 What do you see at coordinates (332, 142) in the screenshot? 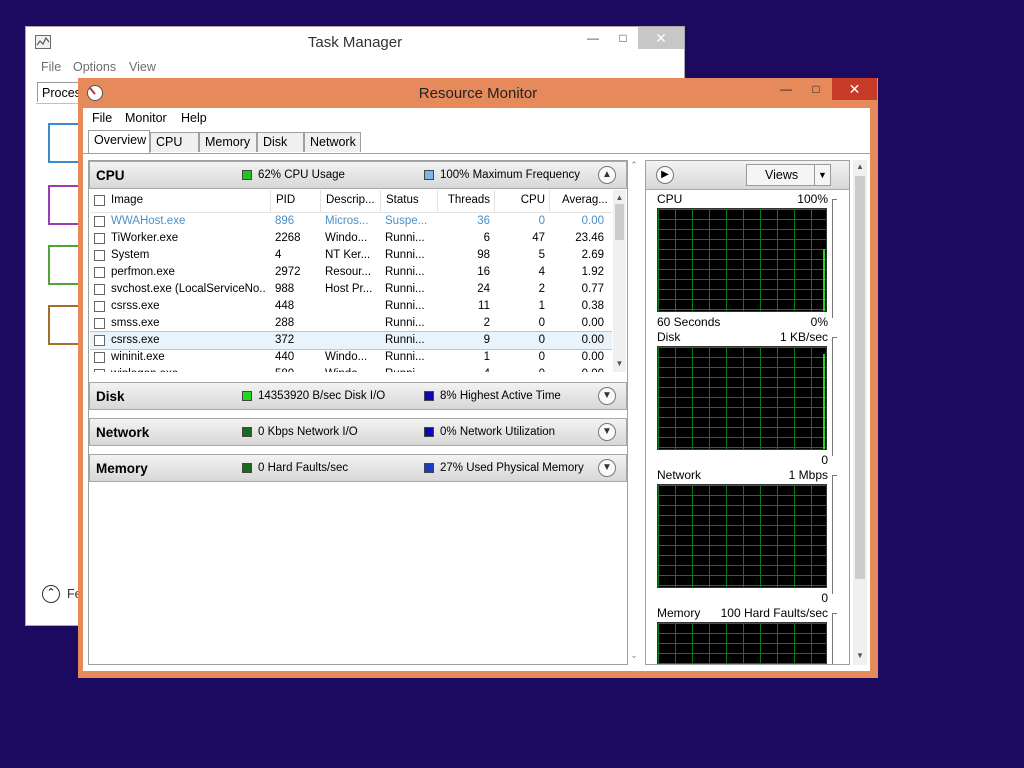
I see `tab-network: Network` at bounding box center [332, 142].